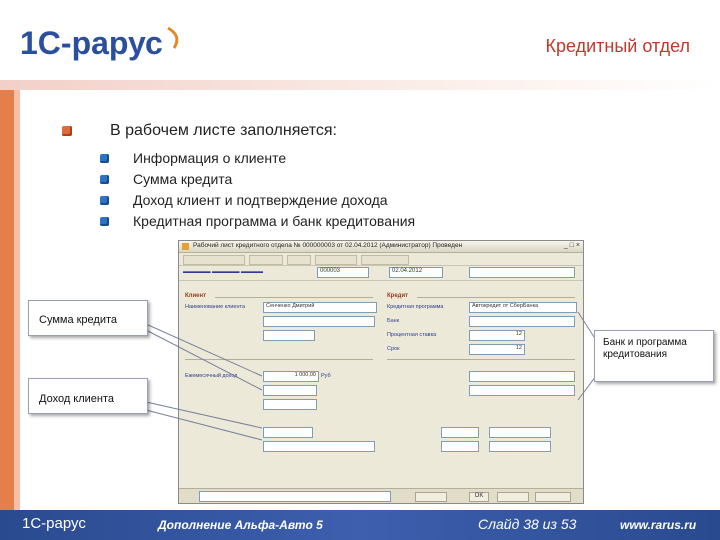 The width and height of the screenshot is (720, 540). Describe the element at coordinates (522, 390) in the screenshot. I see `car-model-field` at that location.